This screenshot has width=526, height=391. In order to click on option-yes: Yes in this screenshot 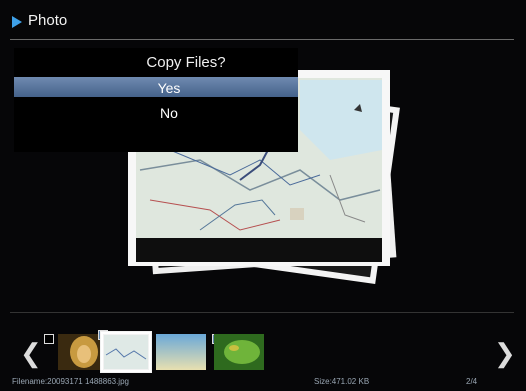, I will do `click(156, 88)`.